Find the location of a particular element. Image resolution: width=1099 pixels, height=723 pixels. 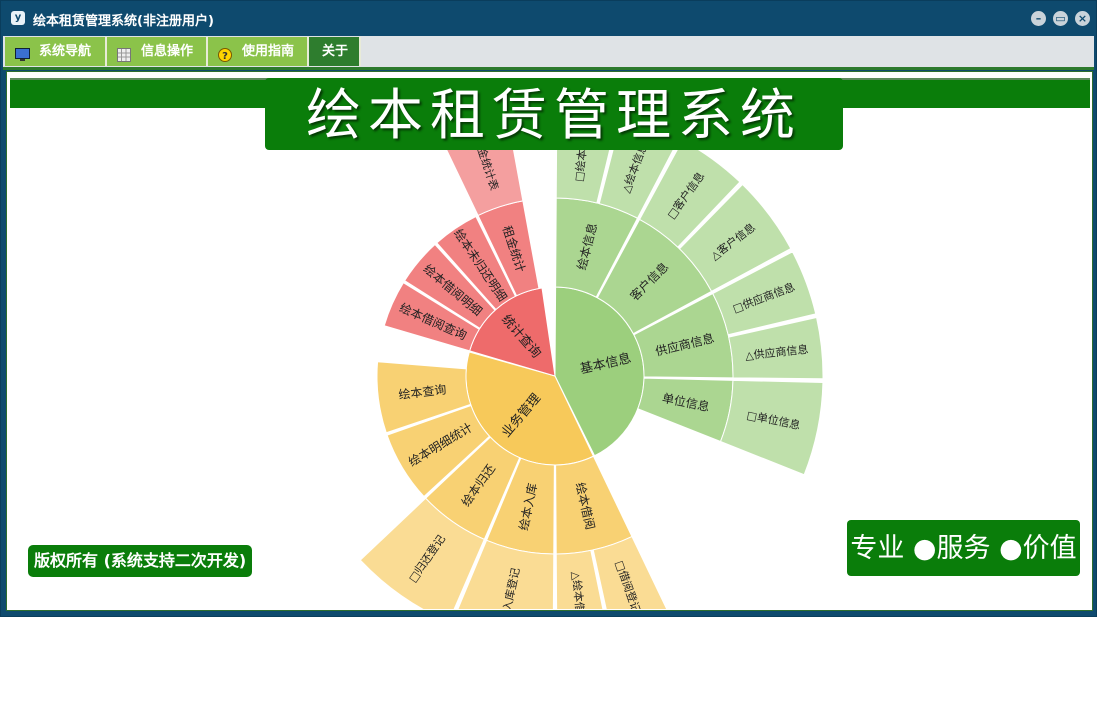

banner-title: 绘本租赁管理系统 is located at coordinates (554, 114).